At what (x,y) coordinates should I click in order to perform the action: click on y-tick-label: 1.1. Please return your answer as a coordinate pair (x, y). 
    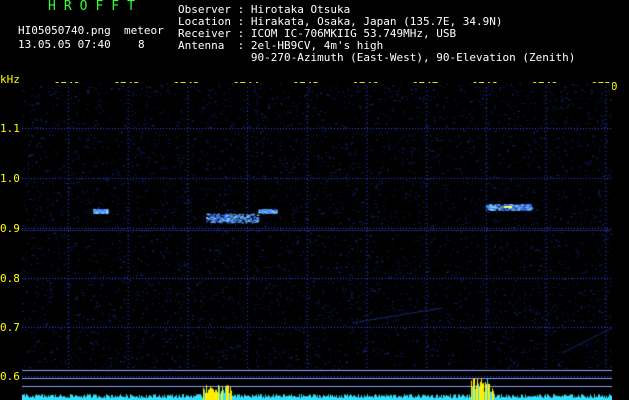
    Looking at the image, I should click on (10, 128).